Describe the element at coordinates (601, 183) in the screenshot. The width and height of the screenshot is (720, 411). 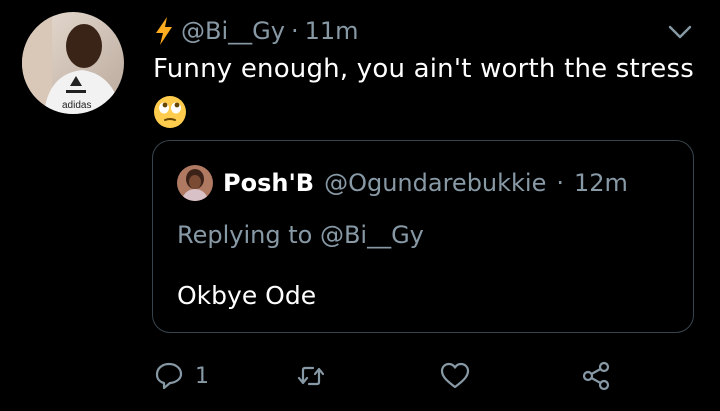
I see `quoted-time: 12m` at that location.